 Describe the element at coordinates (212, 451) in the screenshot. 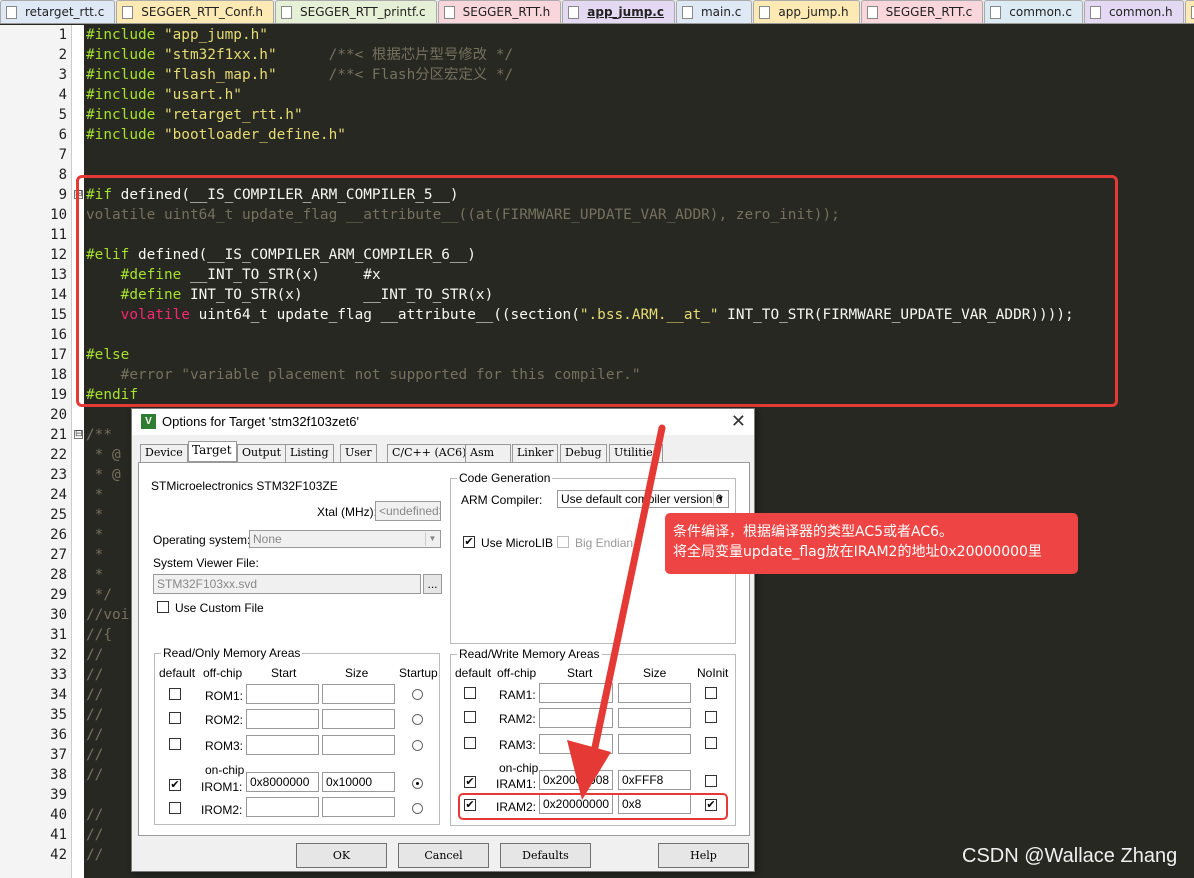

I see `tab-target: Target` at that location.